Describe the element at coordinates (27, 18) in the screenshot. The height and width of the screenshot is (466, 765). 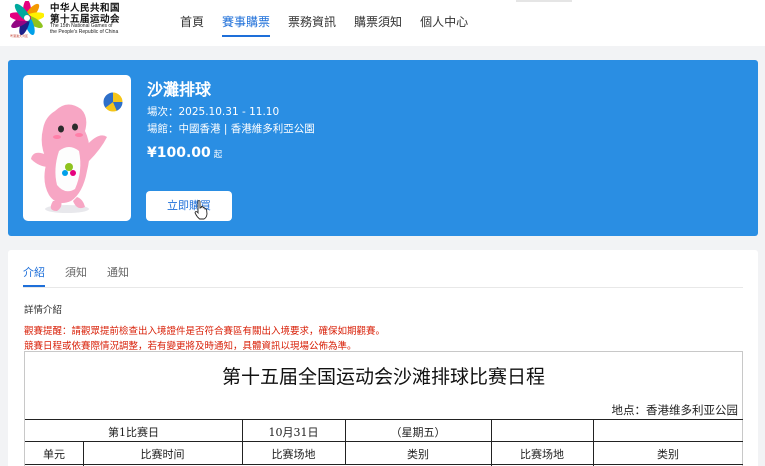
I see `logo-flower-icon` at that location.